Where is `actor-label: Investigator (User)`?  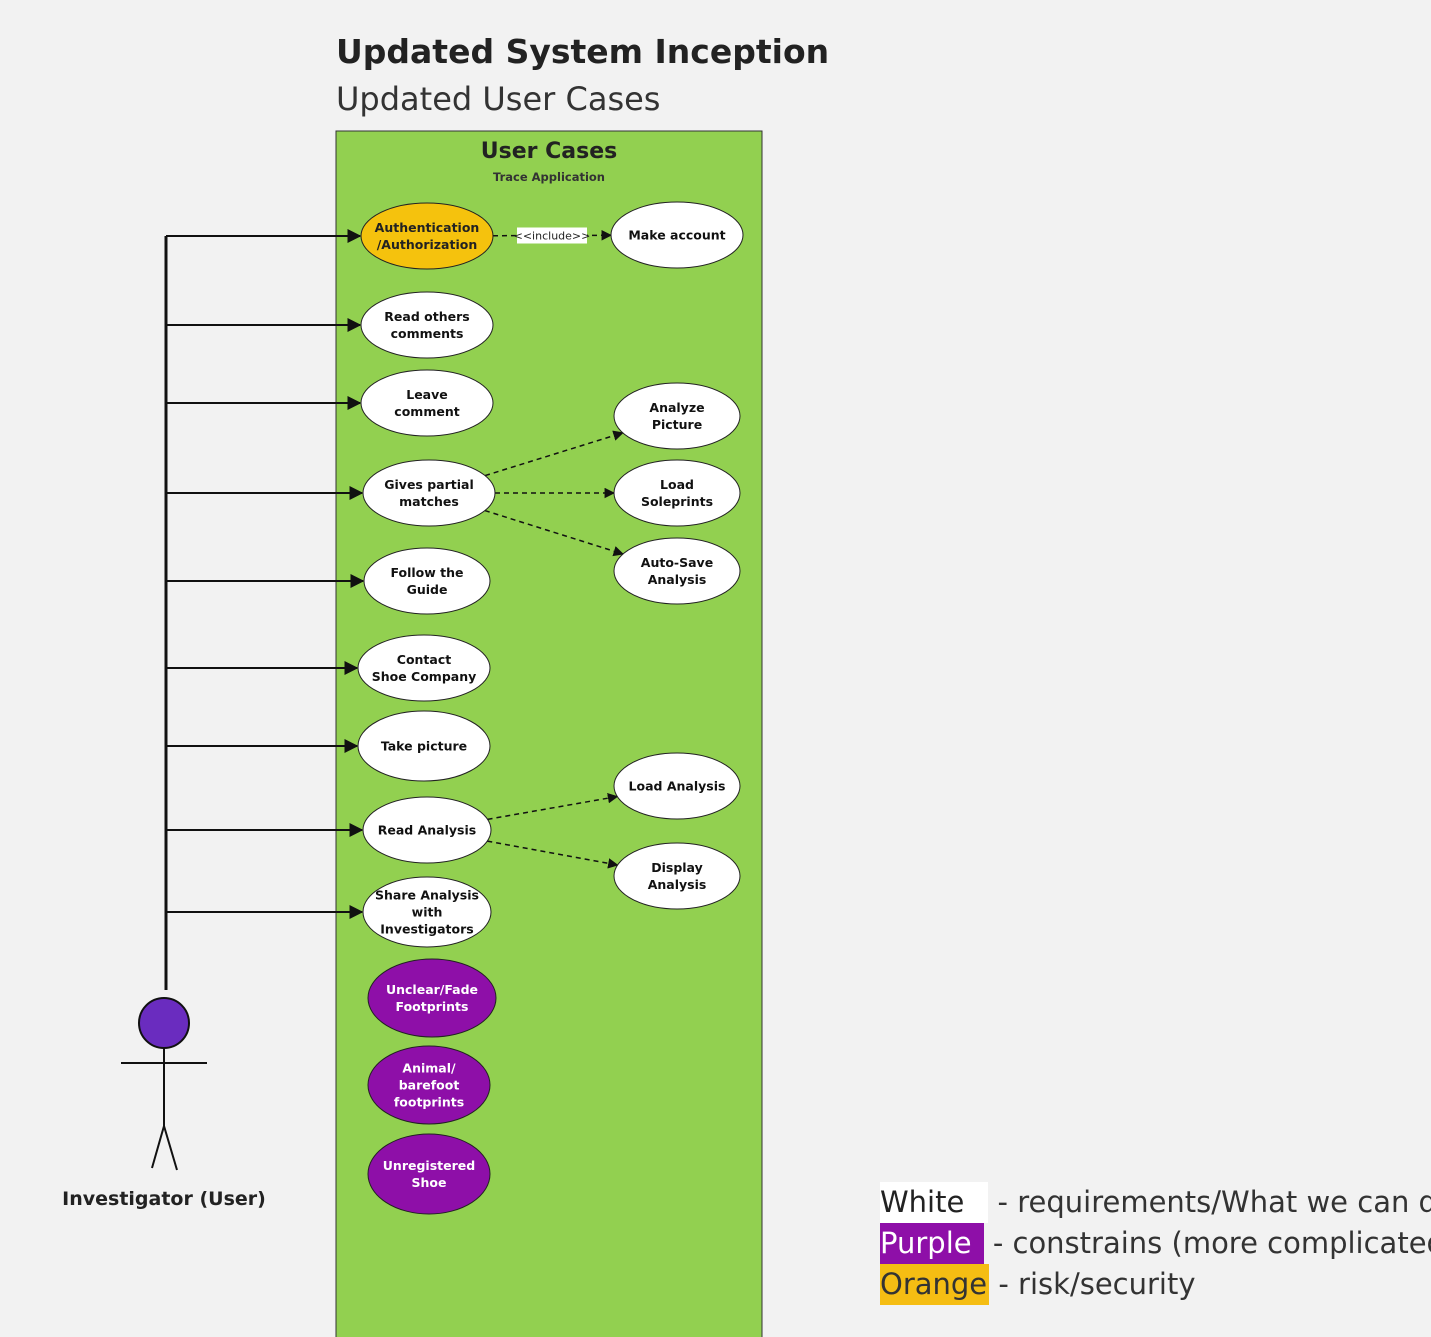 actor-label: Investigator (User) is located at coordinates (164, 1199).